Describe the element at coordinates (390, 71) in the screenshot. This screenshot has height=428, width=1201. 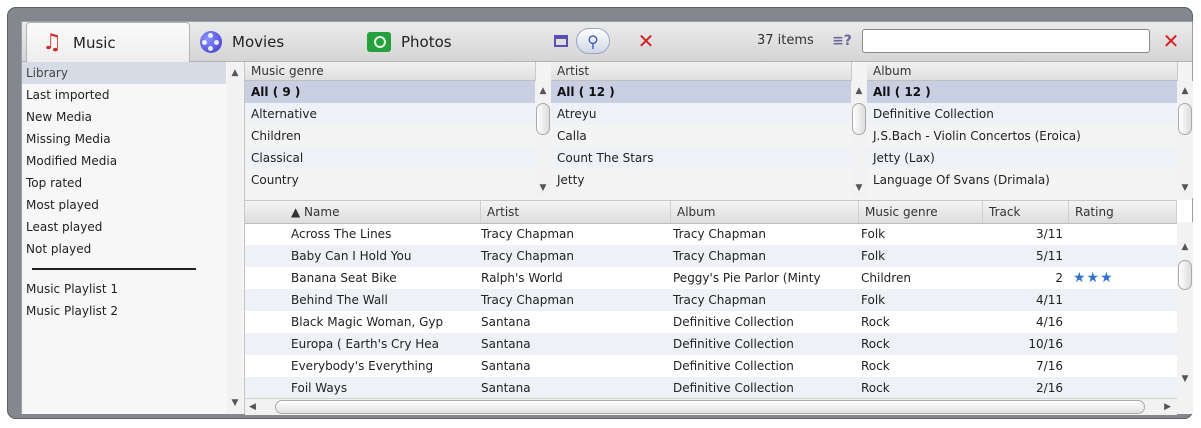
I see `genre-pane-header: Music genre` at that location.